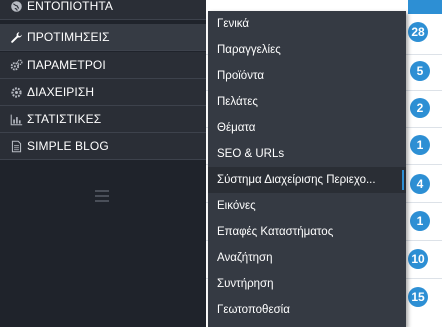  I want to click on bar-chart-icon, so click(16, 119).